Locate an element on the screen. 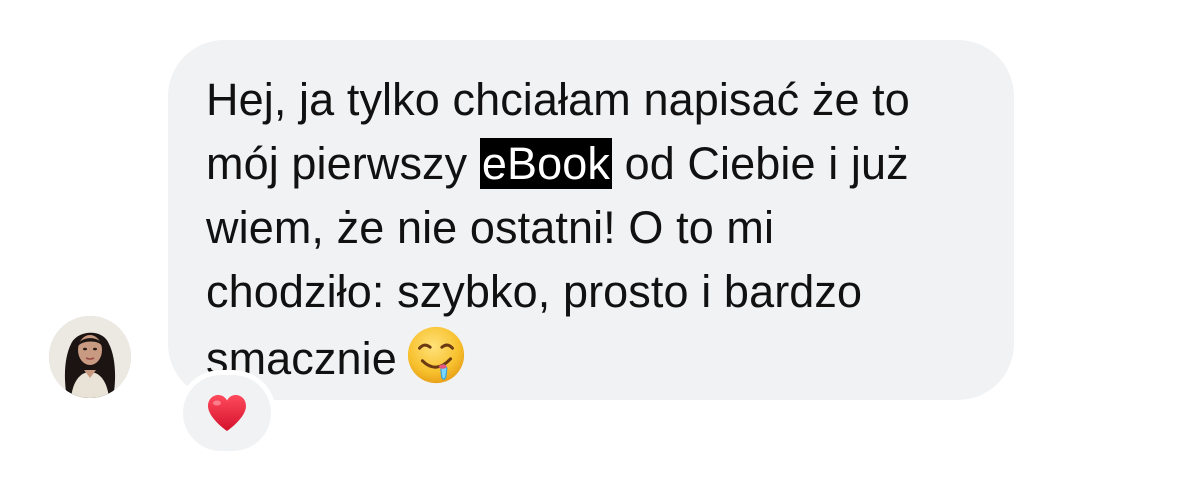  message-line-4: chodziło: szybko, prosto i bardzo is located at coordinates (534, 291).